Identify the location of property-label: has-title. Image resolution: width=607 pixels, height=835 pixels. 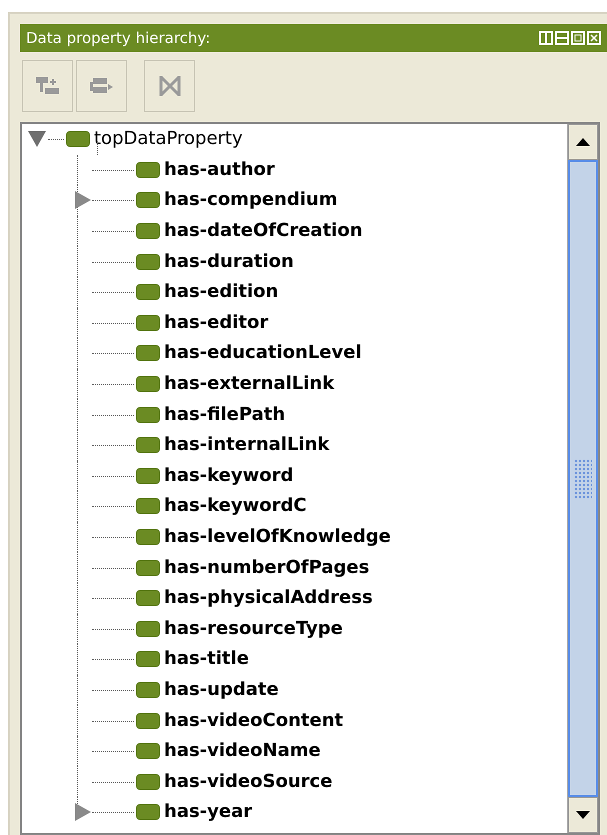
(206, 659).